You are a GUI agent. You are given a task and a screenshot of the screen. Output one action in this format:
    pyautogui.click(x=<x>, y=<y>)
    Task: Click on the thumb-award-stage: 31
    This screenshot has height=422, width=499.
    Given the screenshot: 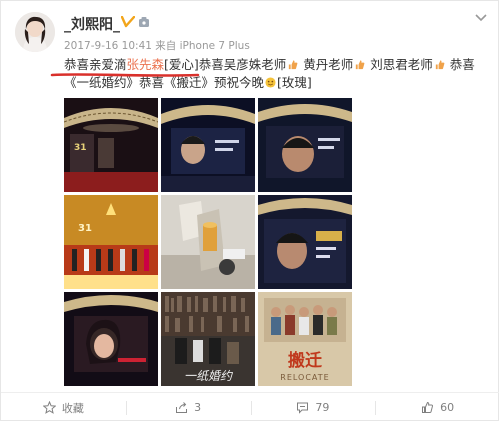 What is the action you would take?
    pyautogui.click(x=111, y=145)
    